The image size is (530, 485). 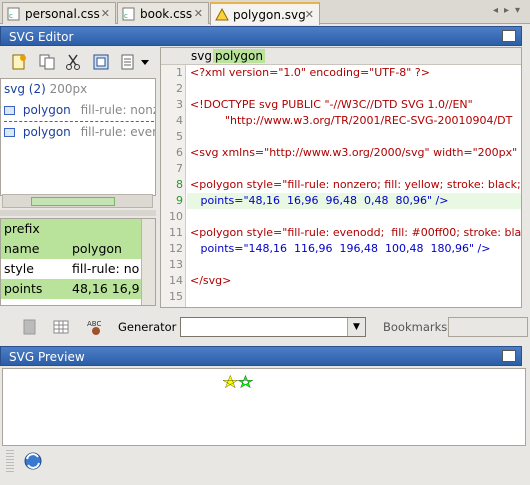 I want to click on new-element-icon, so click(x=19, y=62).